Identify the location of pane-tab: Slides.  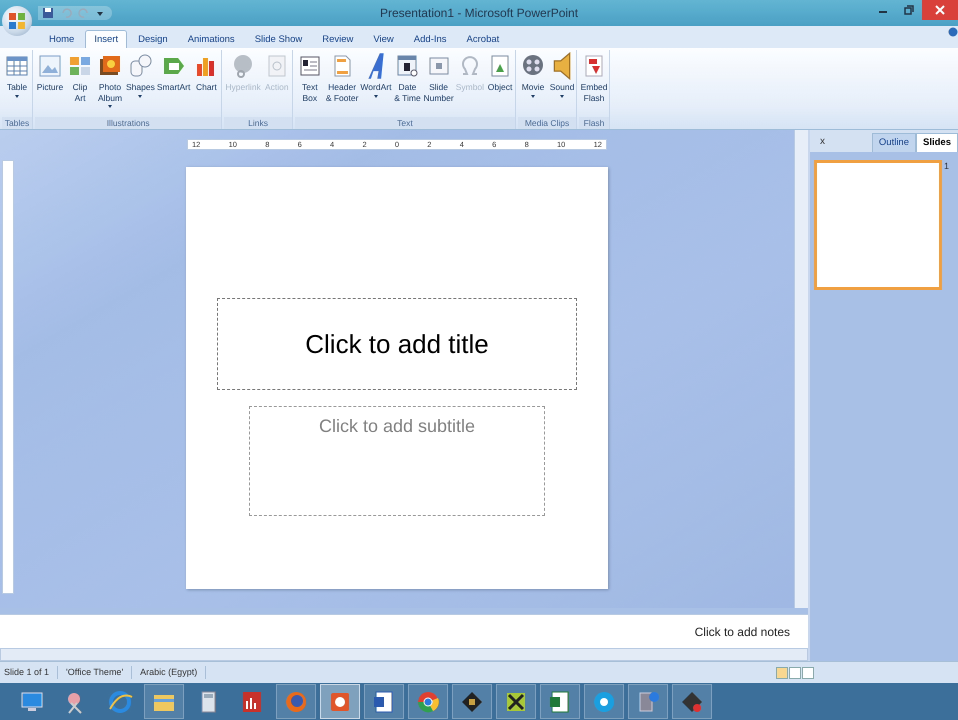
(937, 142).